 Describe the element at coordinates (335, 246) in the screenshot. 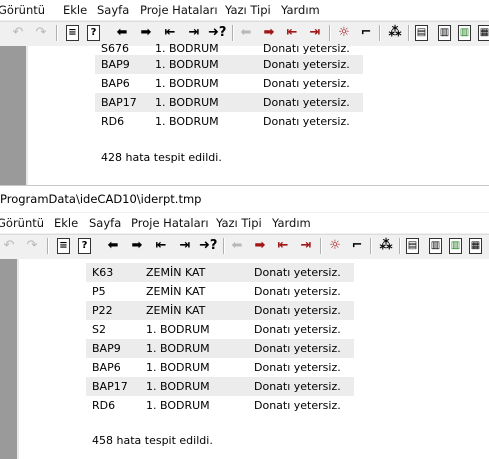

I see `error-settings-icon: ☼` at that location.